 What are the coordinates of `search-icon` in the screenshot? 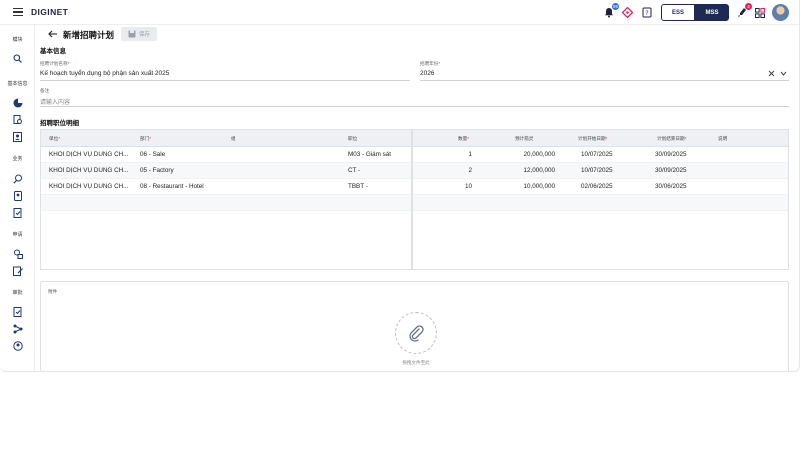 It's located at (17, 58).